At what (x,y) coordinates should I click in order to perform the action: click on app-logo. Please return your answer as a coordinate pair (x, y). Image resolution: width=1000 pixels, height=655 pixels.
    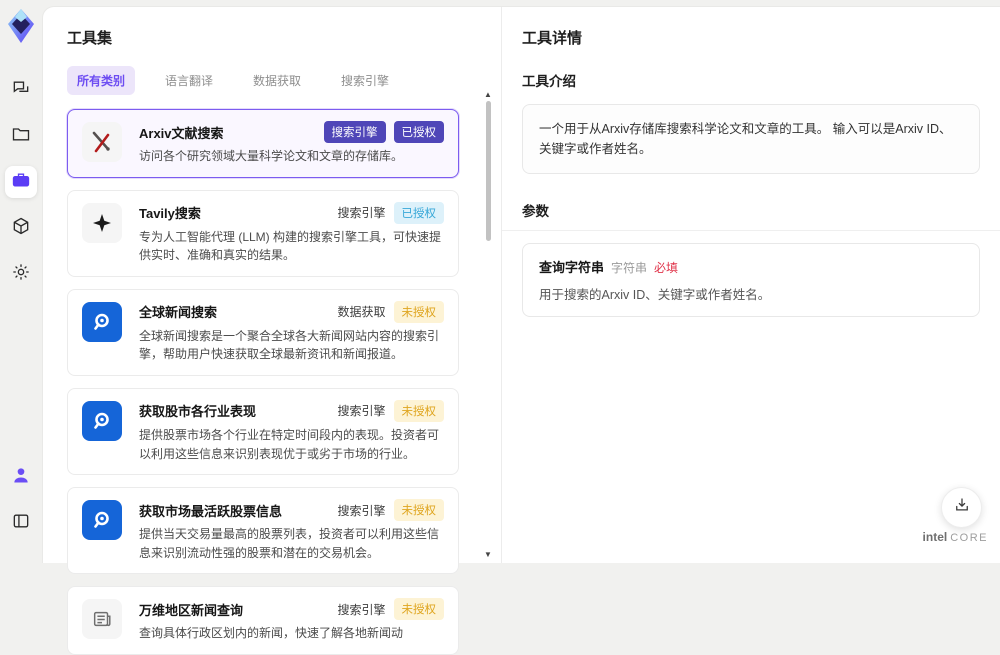
    Looking at the image, I should click on (21, 26).